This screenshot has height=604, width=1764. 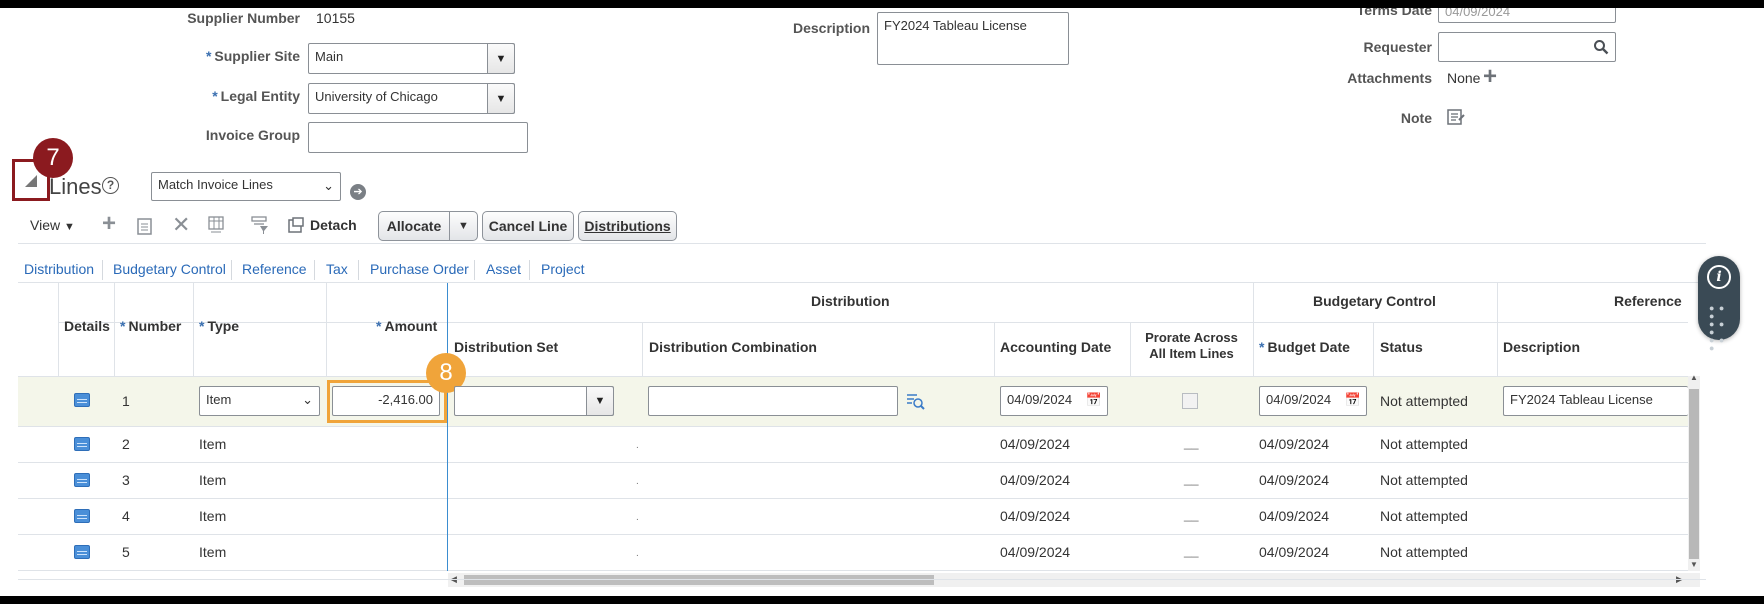 What do you see at coordinates (1694, 377) in the screenshot?
I see `scroll-up-arrow-icon: ▲` at bounding box center [1694, 377].